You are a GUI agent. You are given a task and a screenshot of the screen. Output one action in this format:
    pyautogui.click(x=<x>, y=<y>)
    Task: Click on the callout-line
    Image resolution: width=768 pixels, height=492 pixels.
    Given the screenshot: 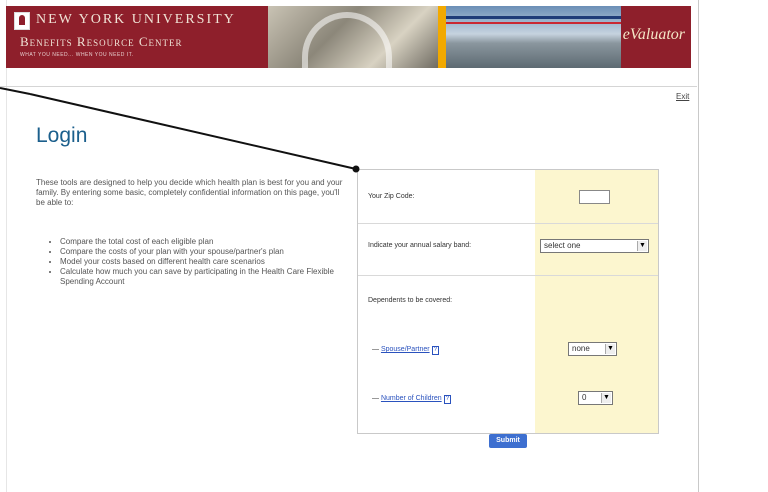 What is the action you would take?
    pyautogui.click(x=180, y=130)
    